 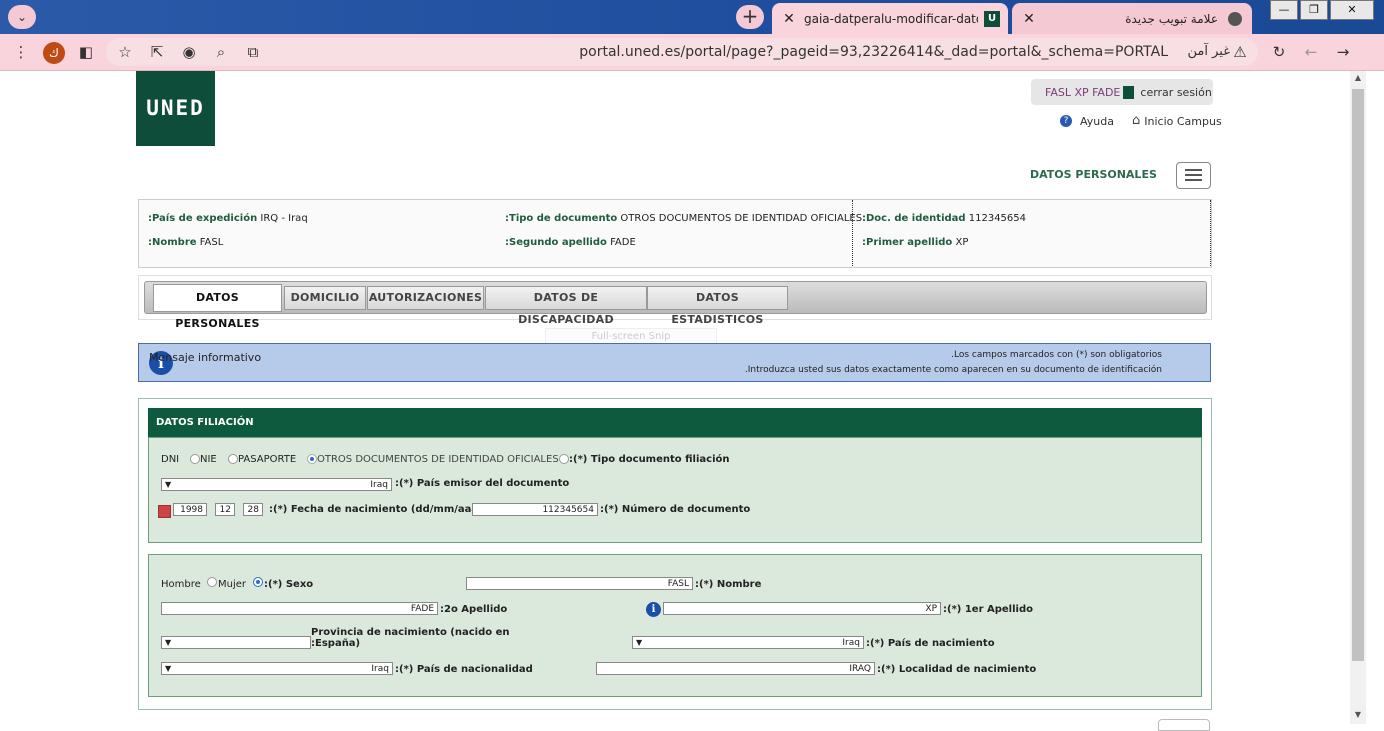 What do you see at coordinates (233, 459) in the screenshot?
I see `doc-type-pasaporte-radio` at bounding box center [233, 459].